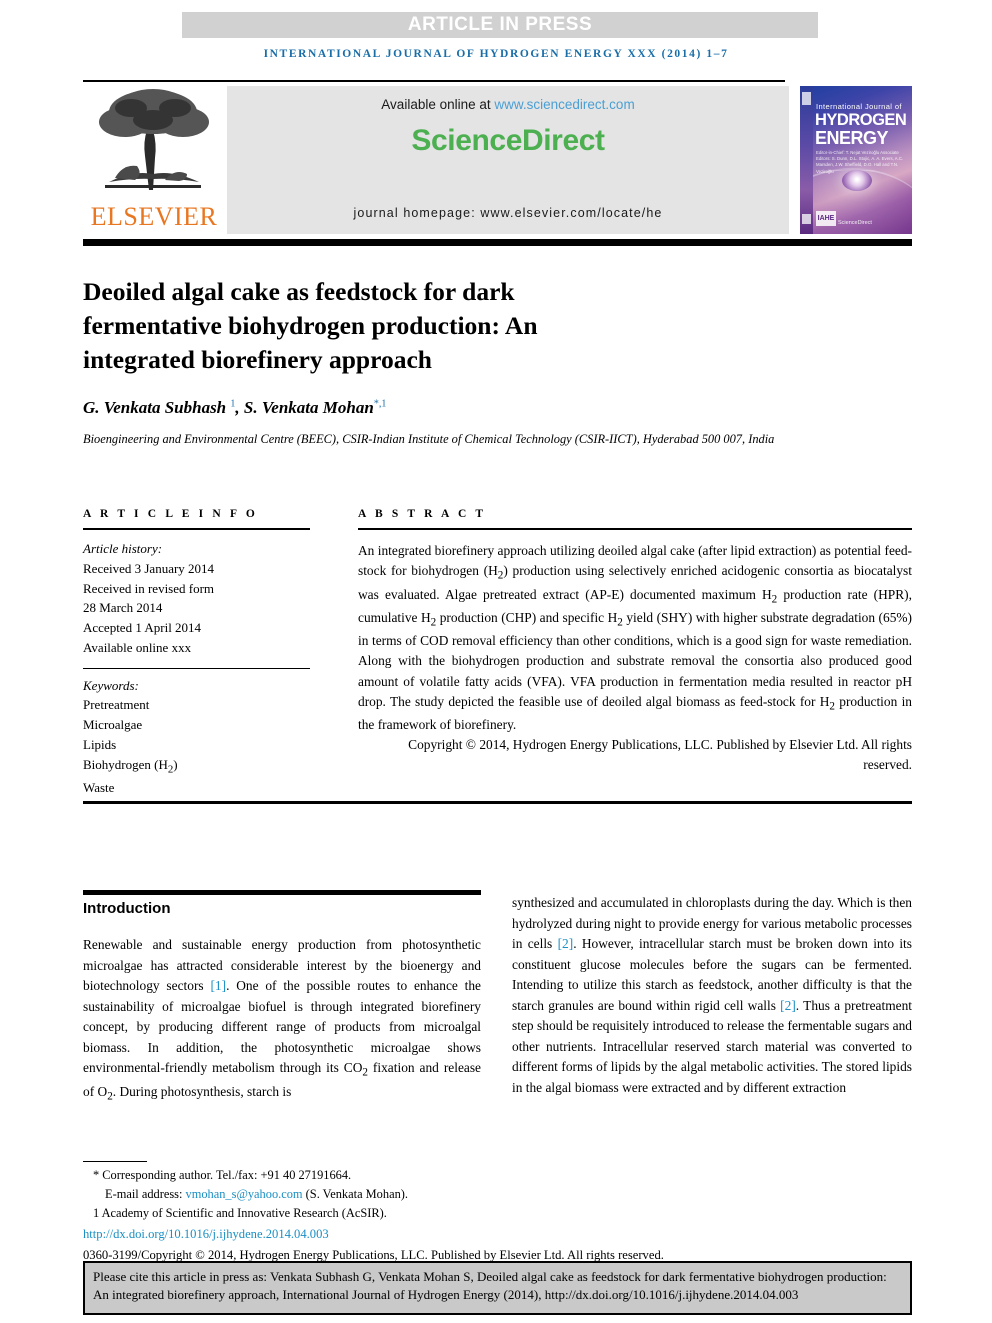 This screenshot has height=1323, width=992. Describe the element at coordinates (438, 104) in the screenshot. I see `available-online-prefix: Available online at` at that location.